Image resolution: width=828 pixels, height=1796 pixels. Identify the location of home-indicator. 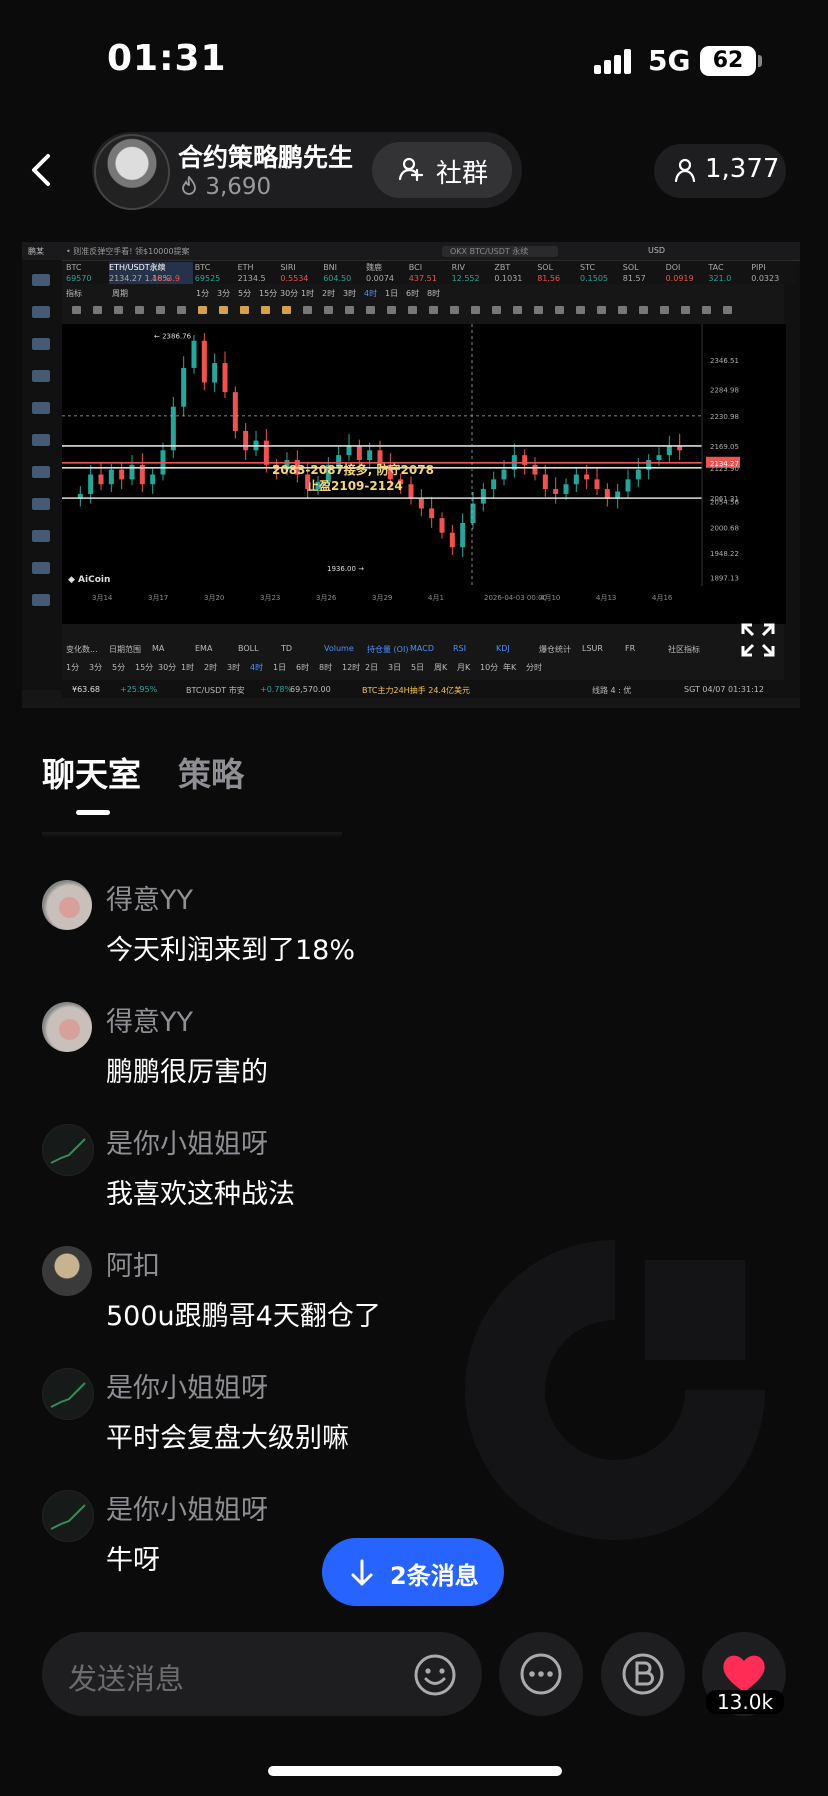
(415, 1771).